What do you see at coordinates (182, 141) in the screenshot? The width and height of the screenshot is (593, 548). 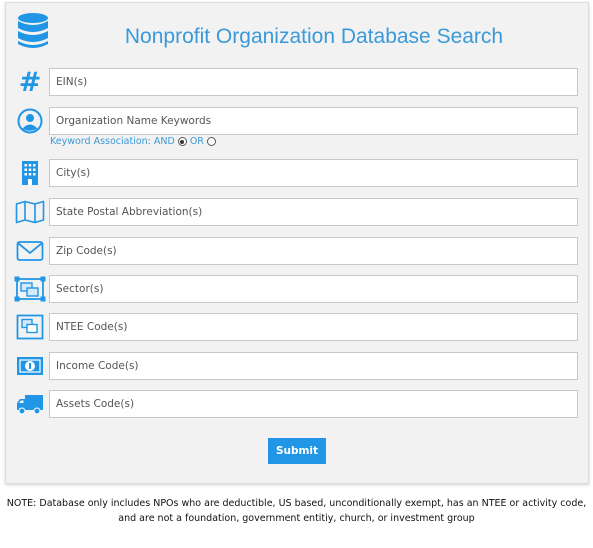 I see `and-radio` at bounding box center [182, 141].